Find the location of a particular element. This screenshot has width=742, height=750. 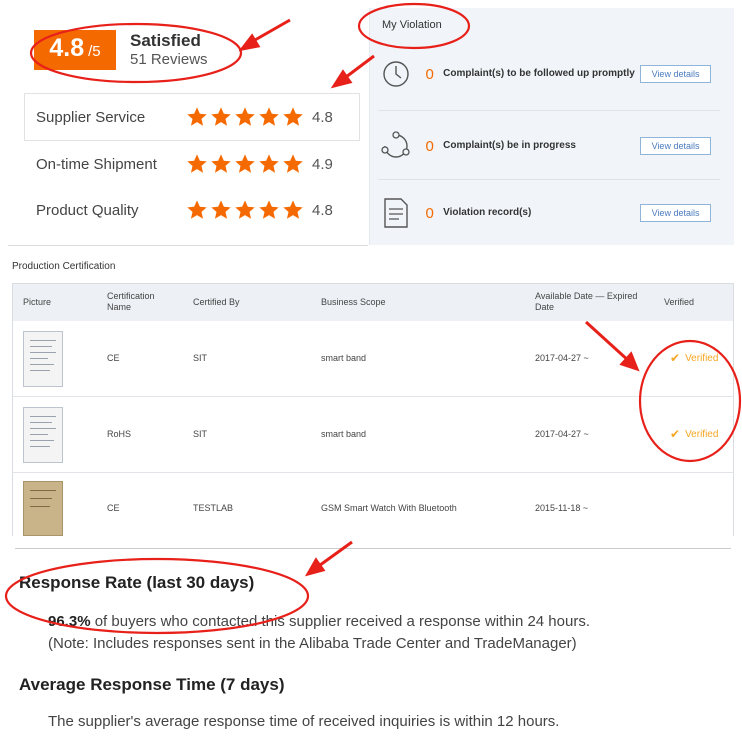

metric-label: Product Quality is located at coordinates (87, 210).